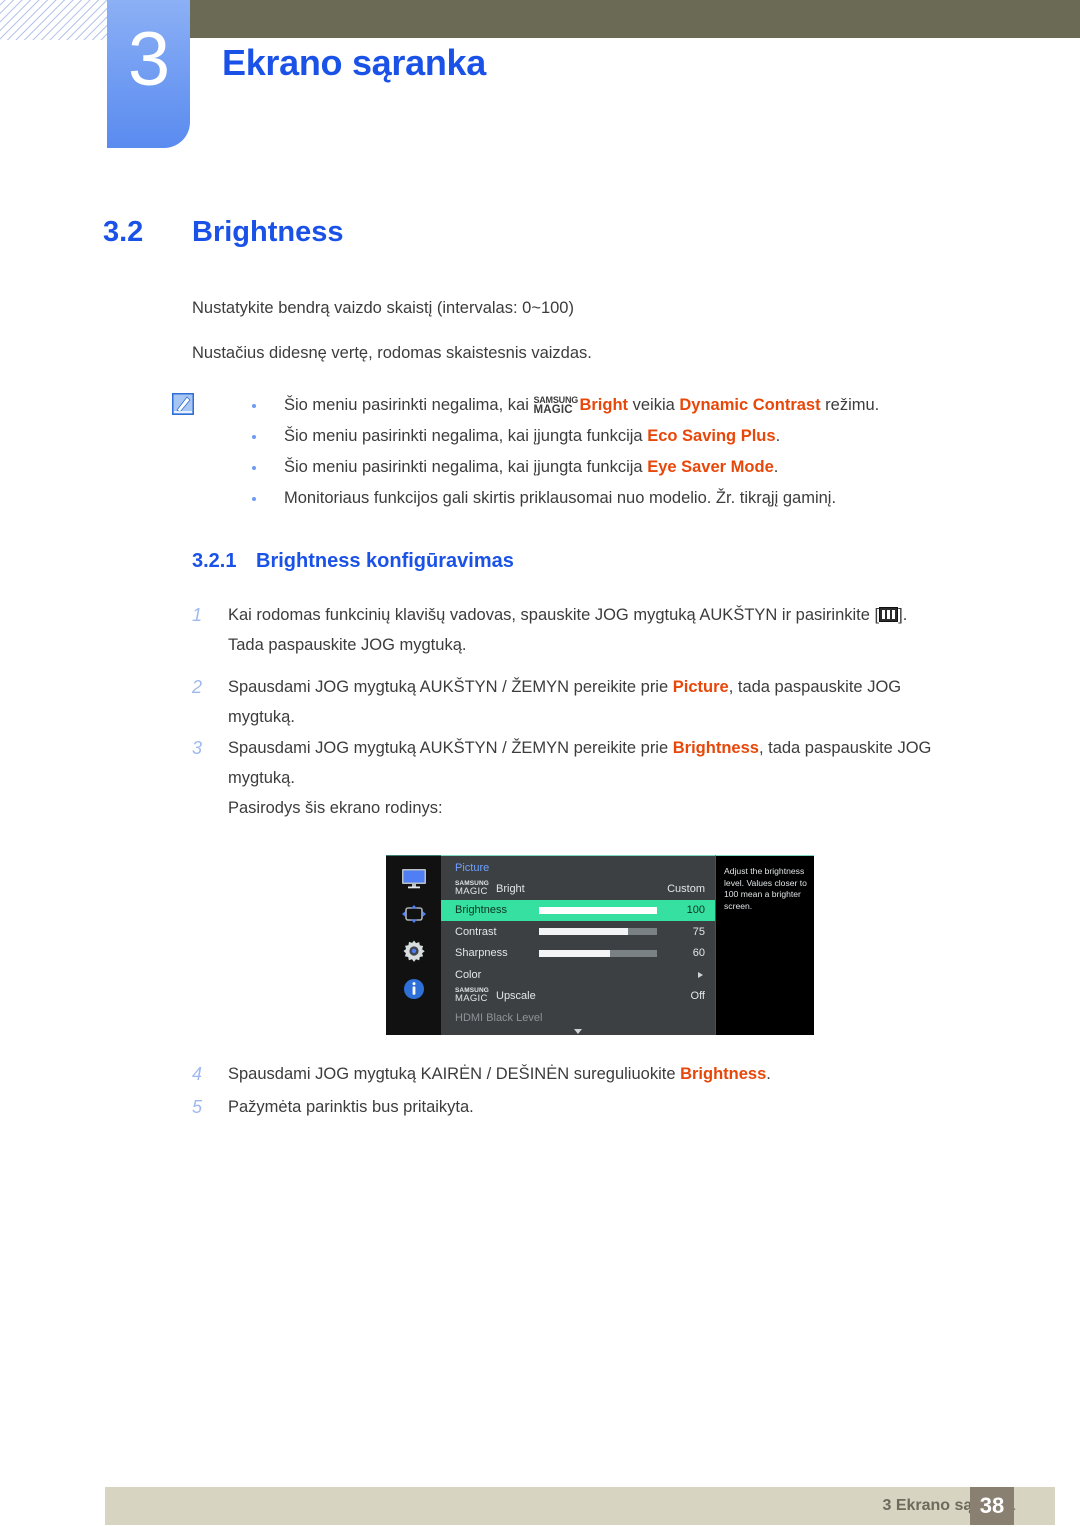  I want to click on osd-row-contrast: Contrast 75, so click(578, 932).